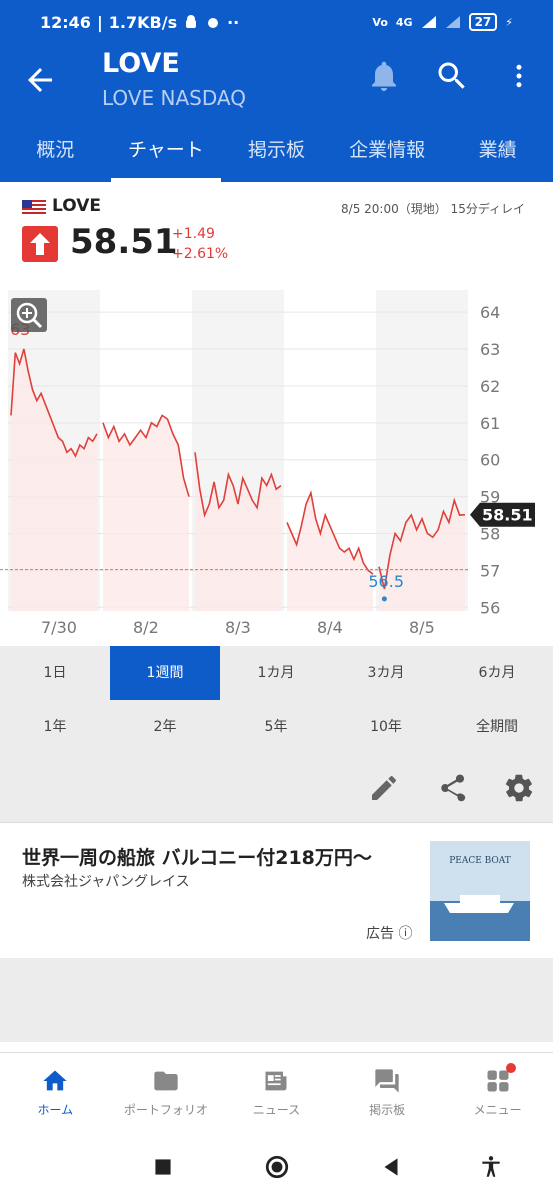  What do you see at coordinates (65, 22) in the screenshot?
I see `status-time: 12:46` at bounding box center [65, 22].